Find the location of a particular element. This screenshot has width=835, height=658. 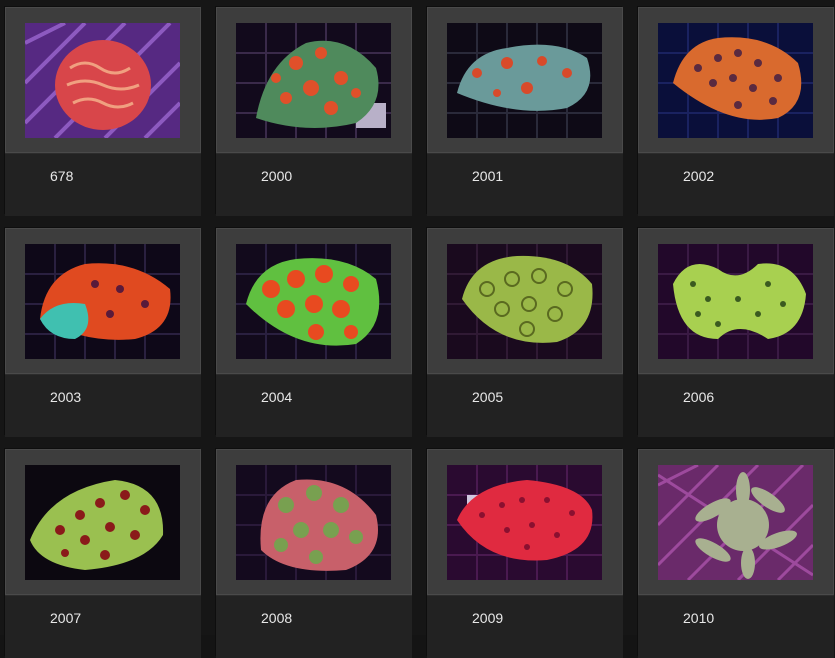

gallery-item: 2008 is located at coordinates (313, 553).